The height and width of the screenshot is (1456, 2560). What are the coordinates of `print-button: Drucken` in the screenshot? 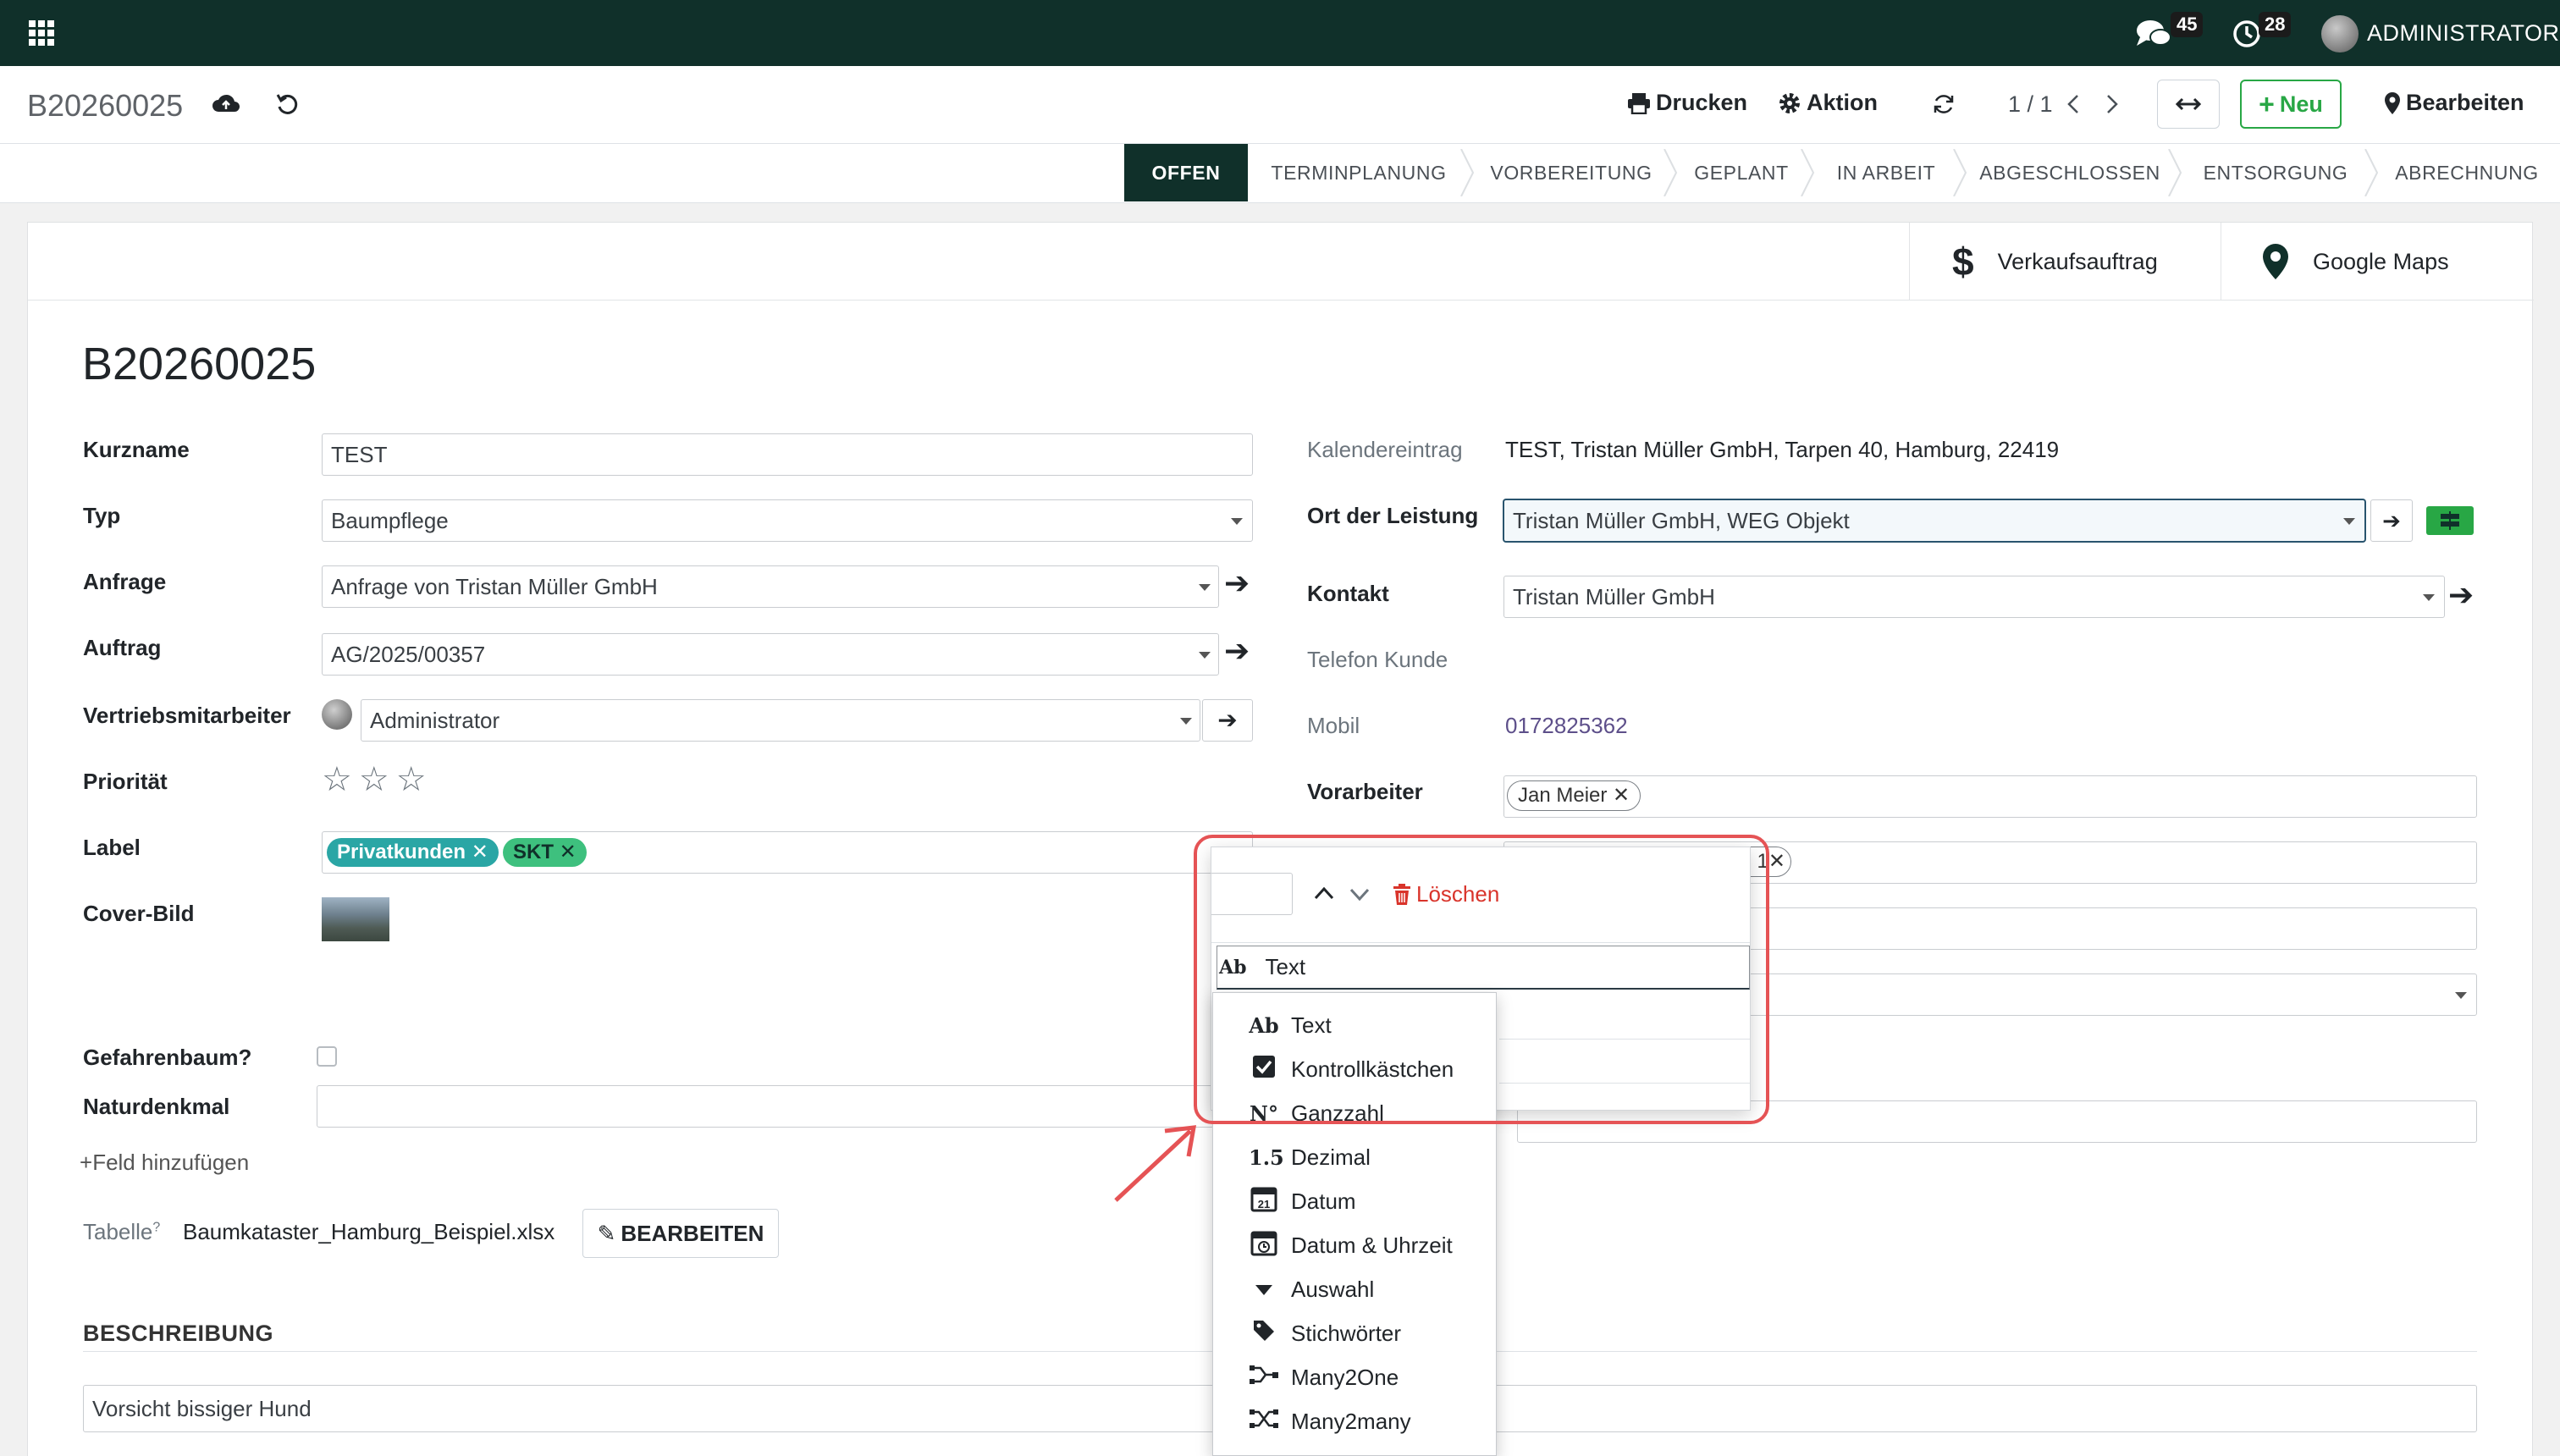 It's located at (1687, 103).